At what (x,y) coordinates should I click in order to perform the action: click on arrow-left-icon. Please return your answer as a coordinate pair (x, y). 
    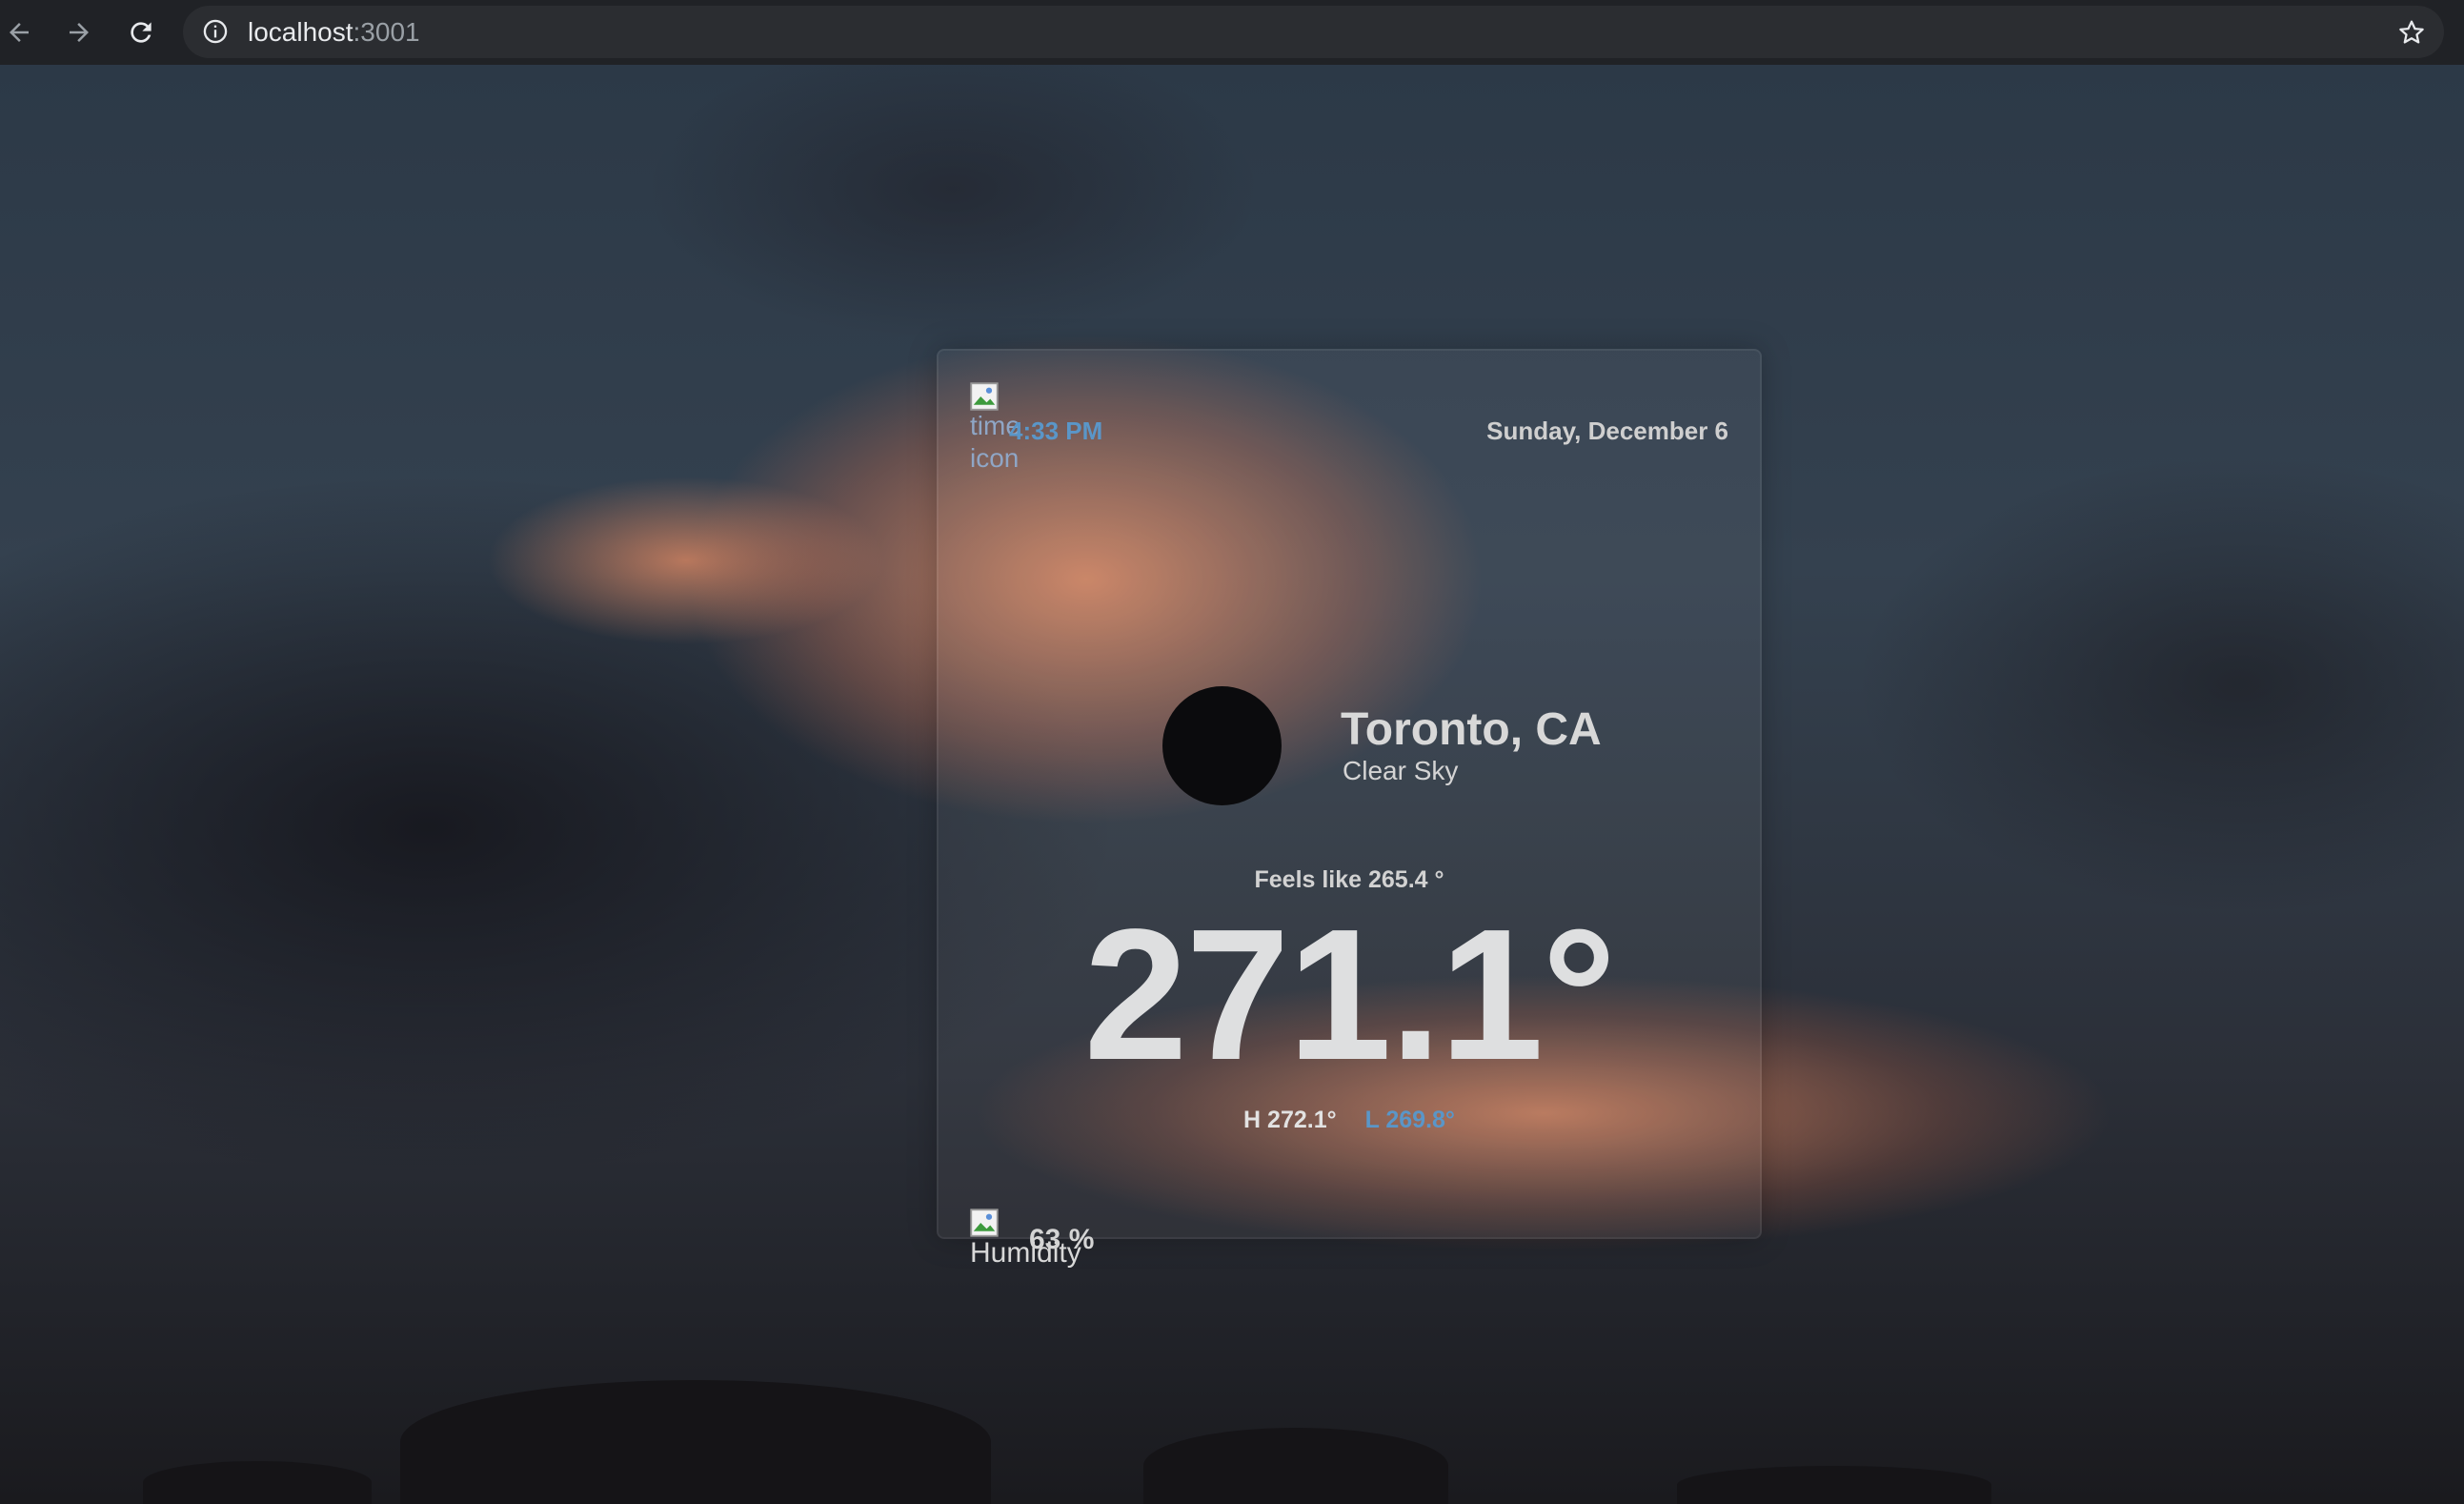
    Looking at the image, I should click on (19, 32).